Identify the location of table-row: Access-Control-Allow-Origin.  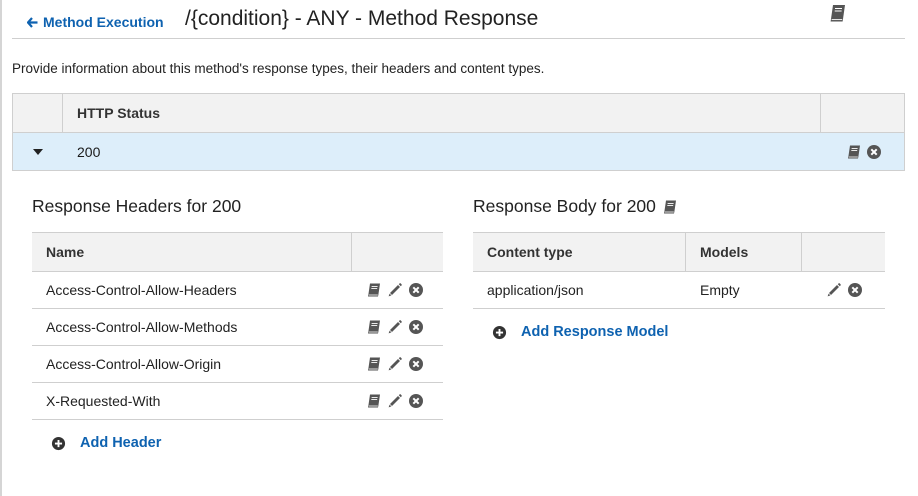
(237, 364).